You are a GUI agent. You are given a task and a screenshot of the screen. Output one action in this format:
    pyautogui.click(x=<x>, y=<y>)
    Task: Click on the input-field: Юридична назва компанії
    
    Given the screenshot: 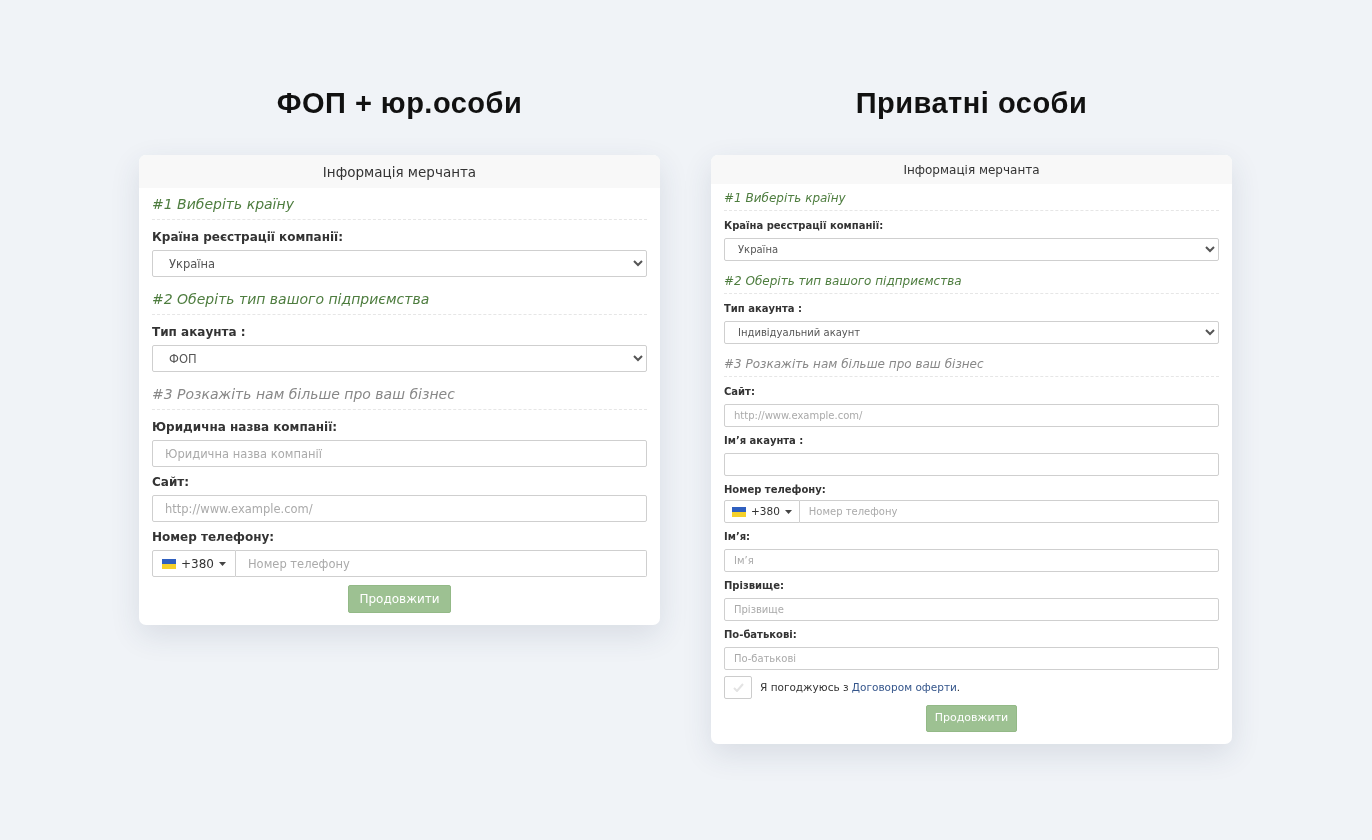 What is the action you would take?
    pyautogui.click(x=399, y=454)
    